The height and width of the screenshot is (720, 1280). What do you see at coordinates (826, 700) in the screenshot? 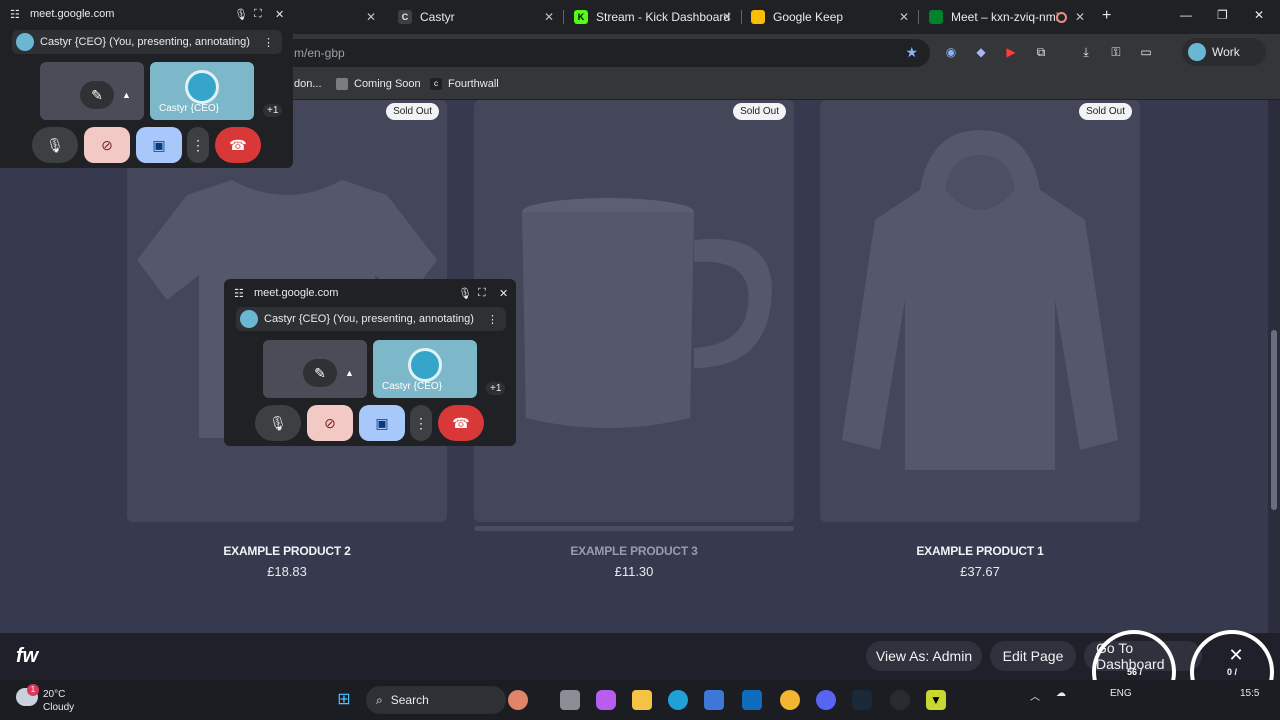
I see `discord-icon` at bounding box center [826, 700].